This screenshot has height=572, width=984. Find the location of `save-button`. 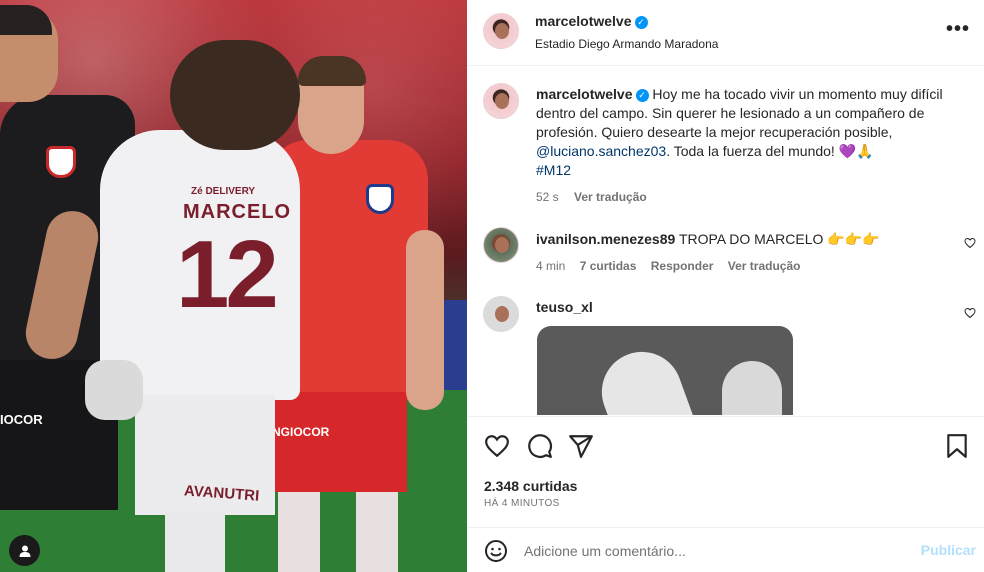

save-button is located at coordinates (957, 446).